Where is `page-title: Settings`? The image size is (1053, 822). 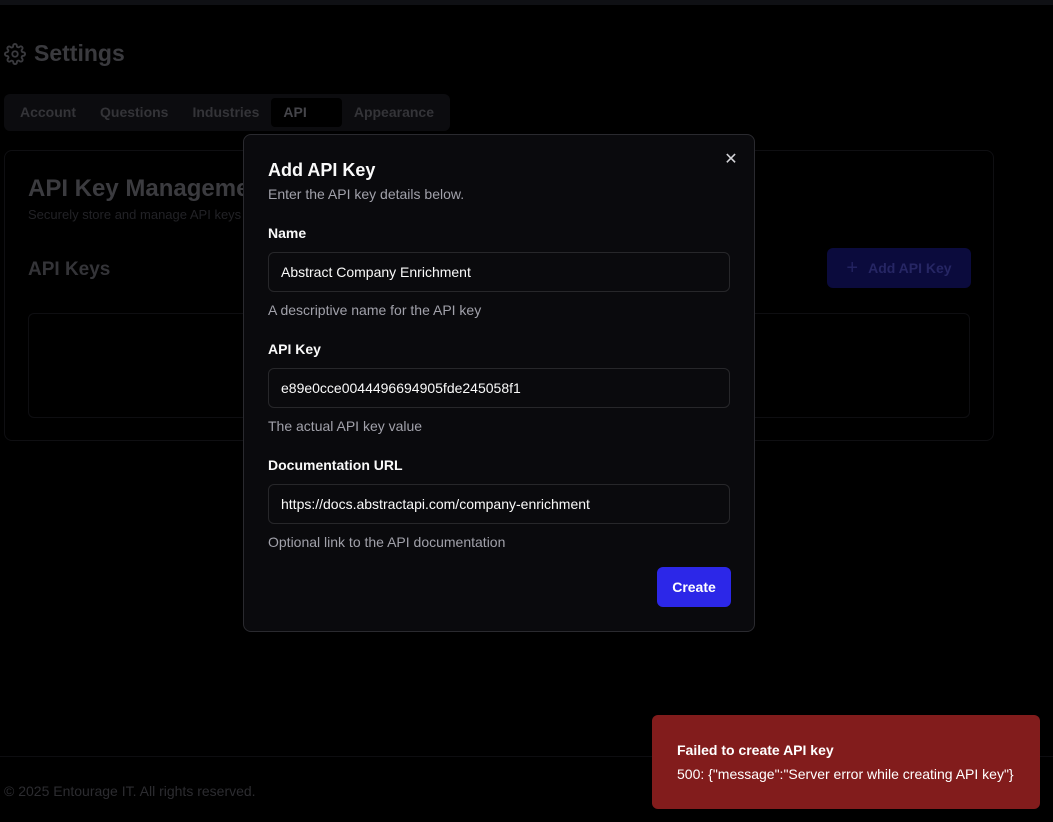
page-title: Settings is located at coordinates (64, 53).